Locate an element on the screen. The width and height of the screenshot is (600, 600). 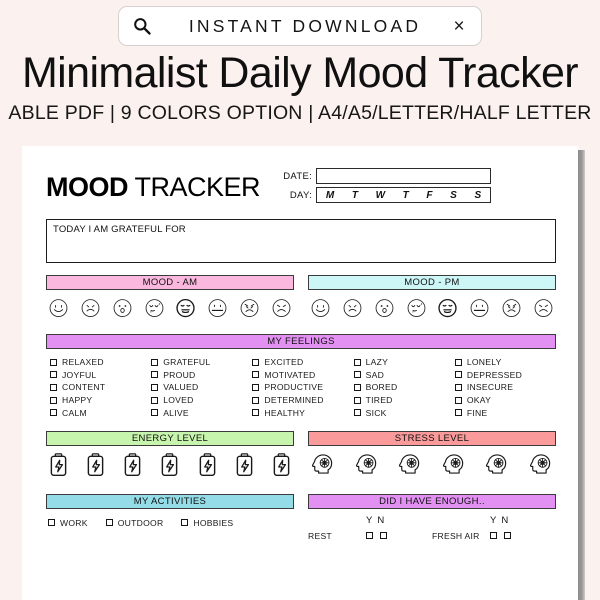
energy-icons is located at coordinates (170, 467).